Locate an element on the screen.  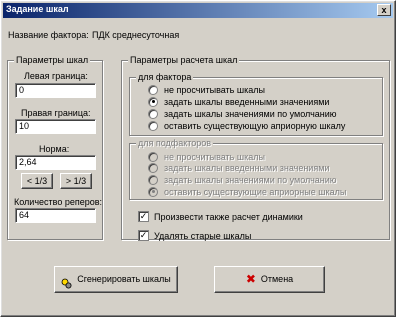
cancel-button: ✖ Отмена is located at coordinates (269, 279).